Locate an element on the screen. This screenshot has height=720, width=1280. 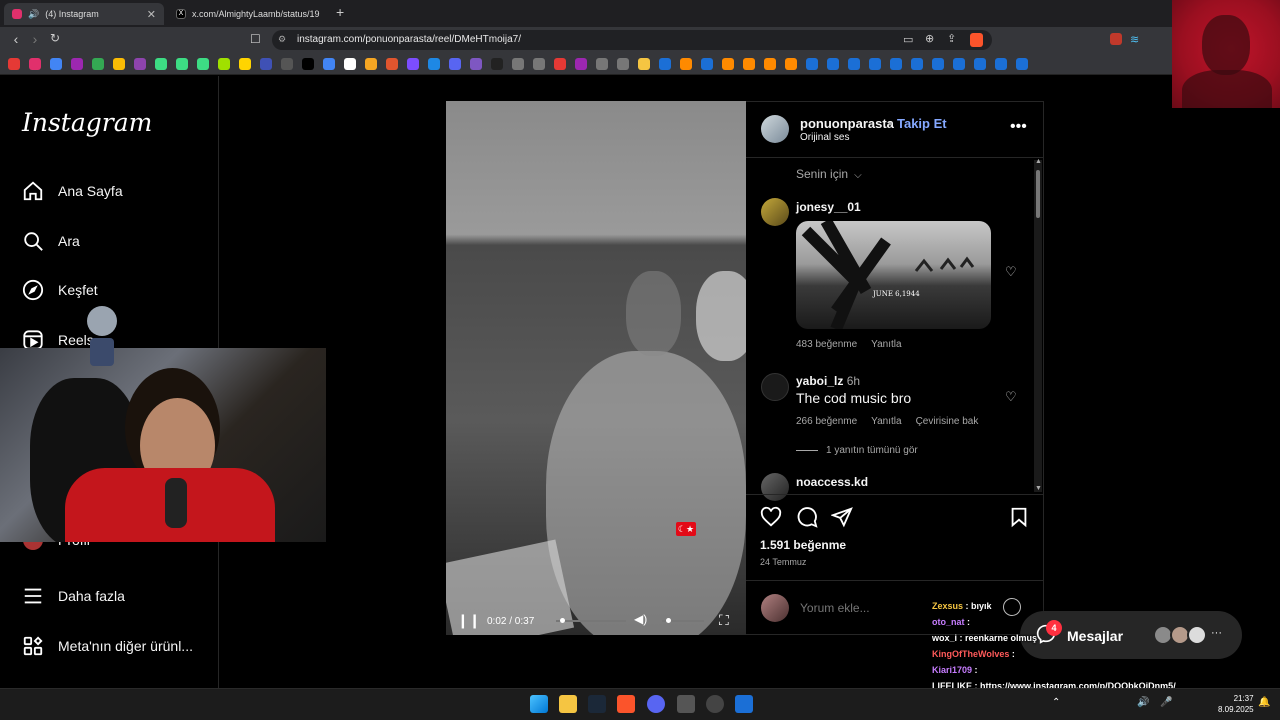
app-icon is located at coordinates (686, 704).